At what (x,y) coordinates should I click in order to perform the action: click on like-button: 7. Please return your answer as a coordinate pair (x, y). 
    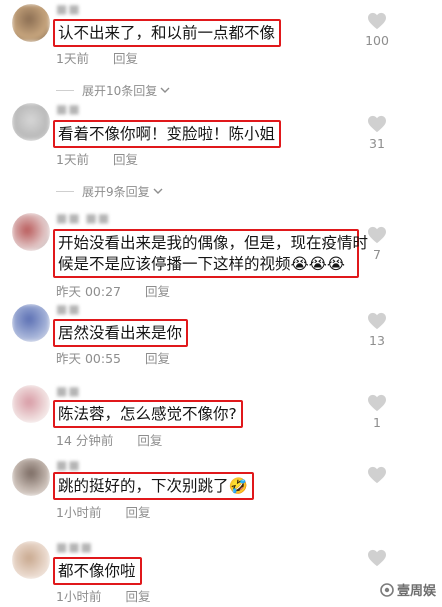
    Looking at the image, I should click on (377, 244).